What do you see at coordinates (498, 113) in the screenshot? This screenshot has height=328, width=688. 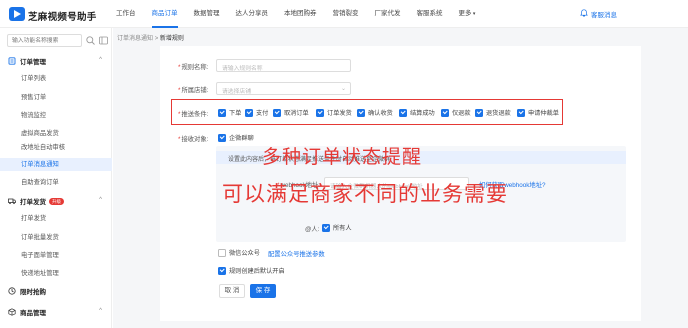 I see `trigger-checkbox-label: 退货退款` at bounding box center [498, 113].